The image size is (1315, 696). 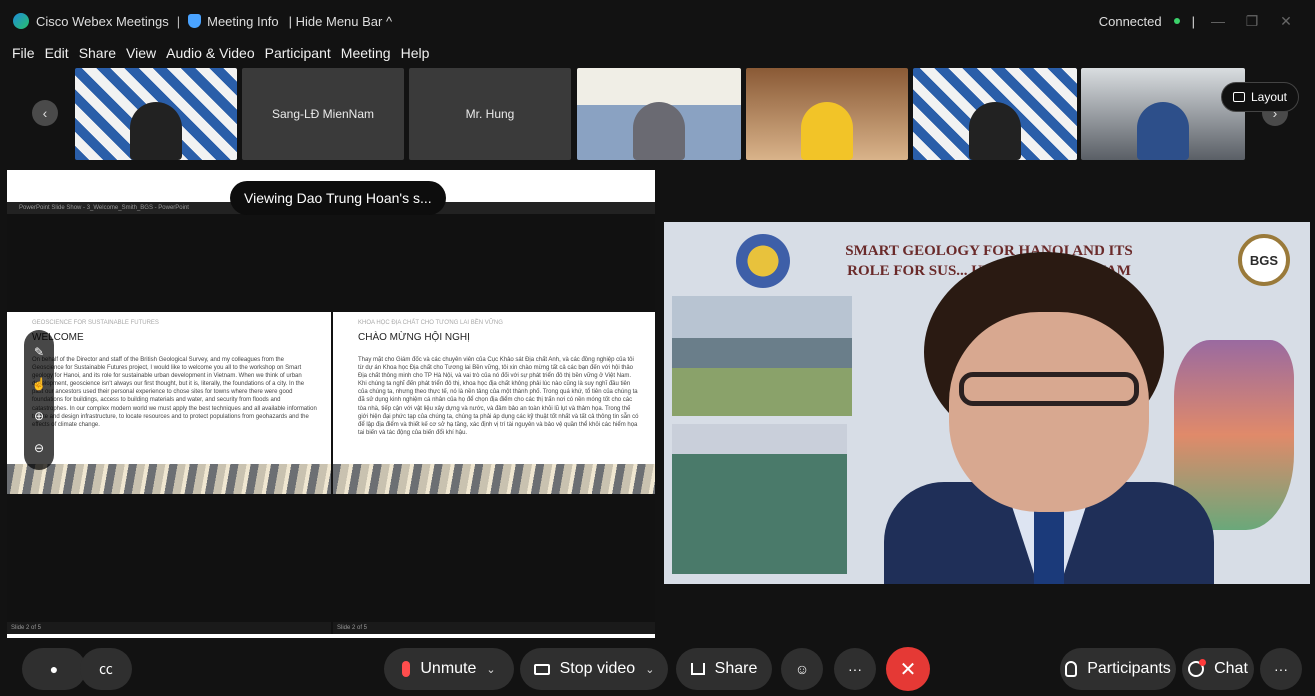 I want to click on chat-notification-dot, so click(x=1203, y=662).